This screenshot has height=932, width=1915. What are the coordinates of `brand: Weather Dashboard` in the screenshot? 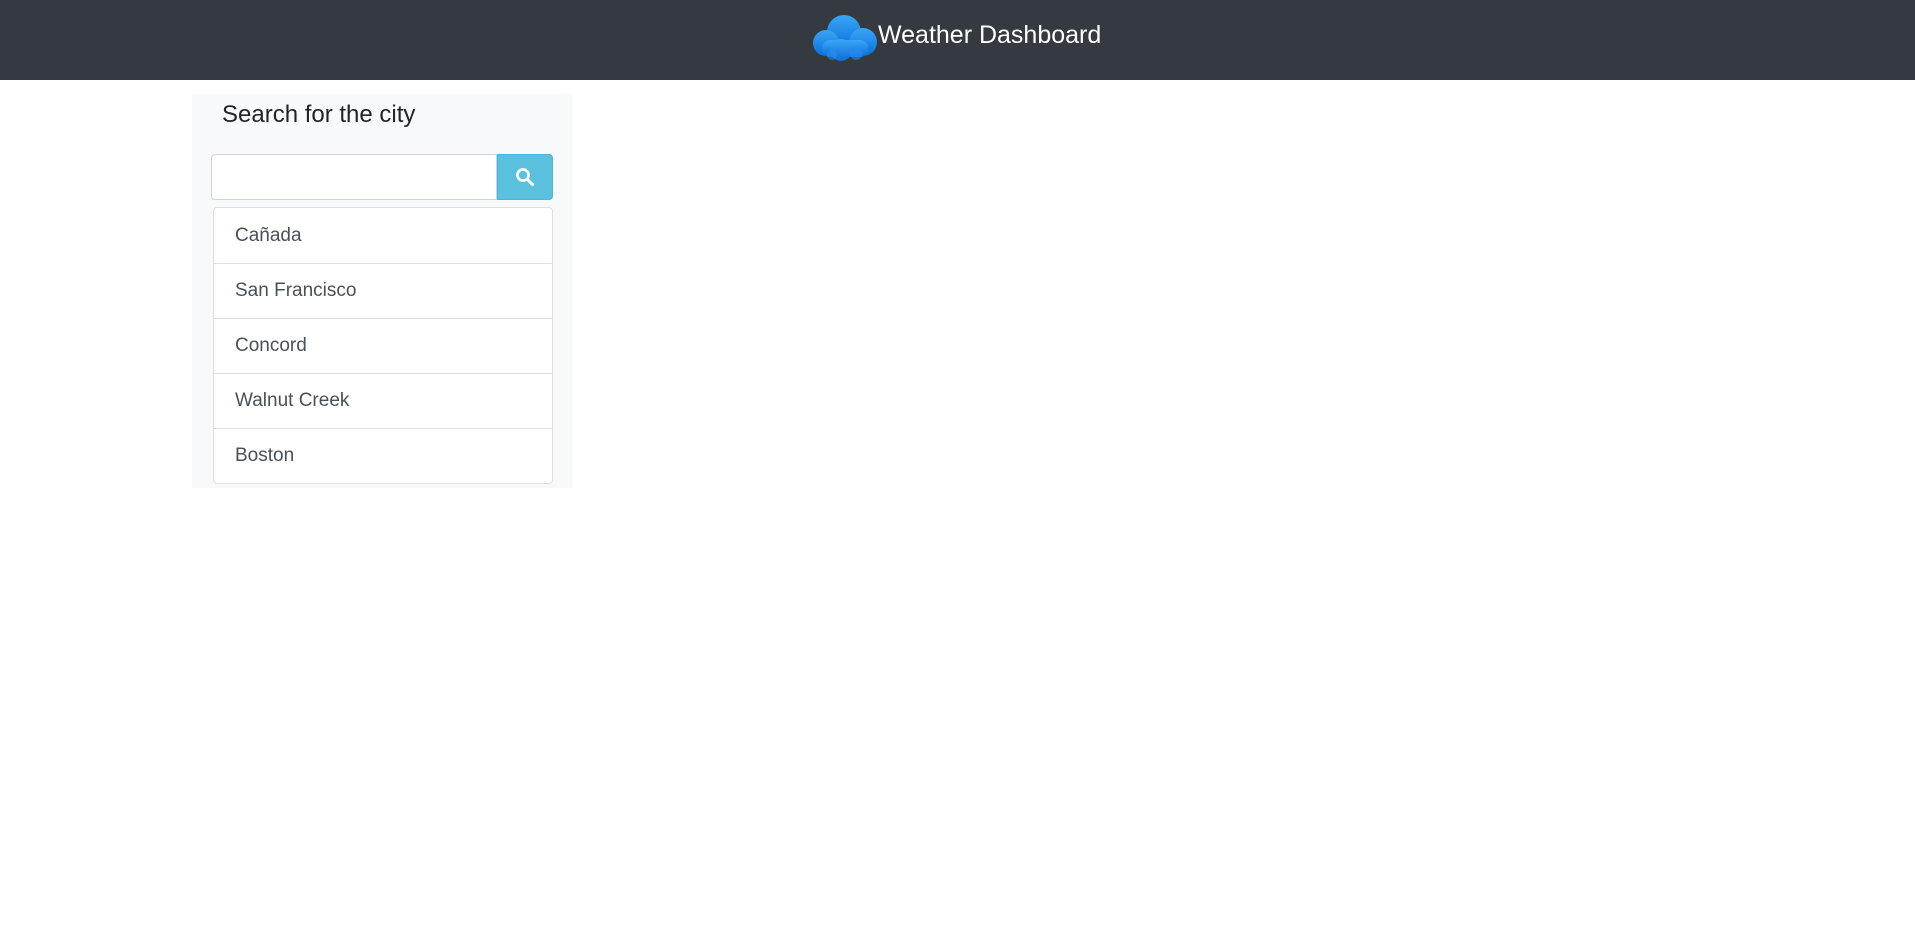 It's located at (954, 38).